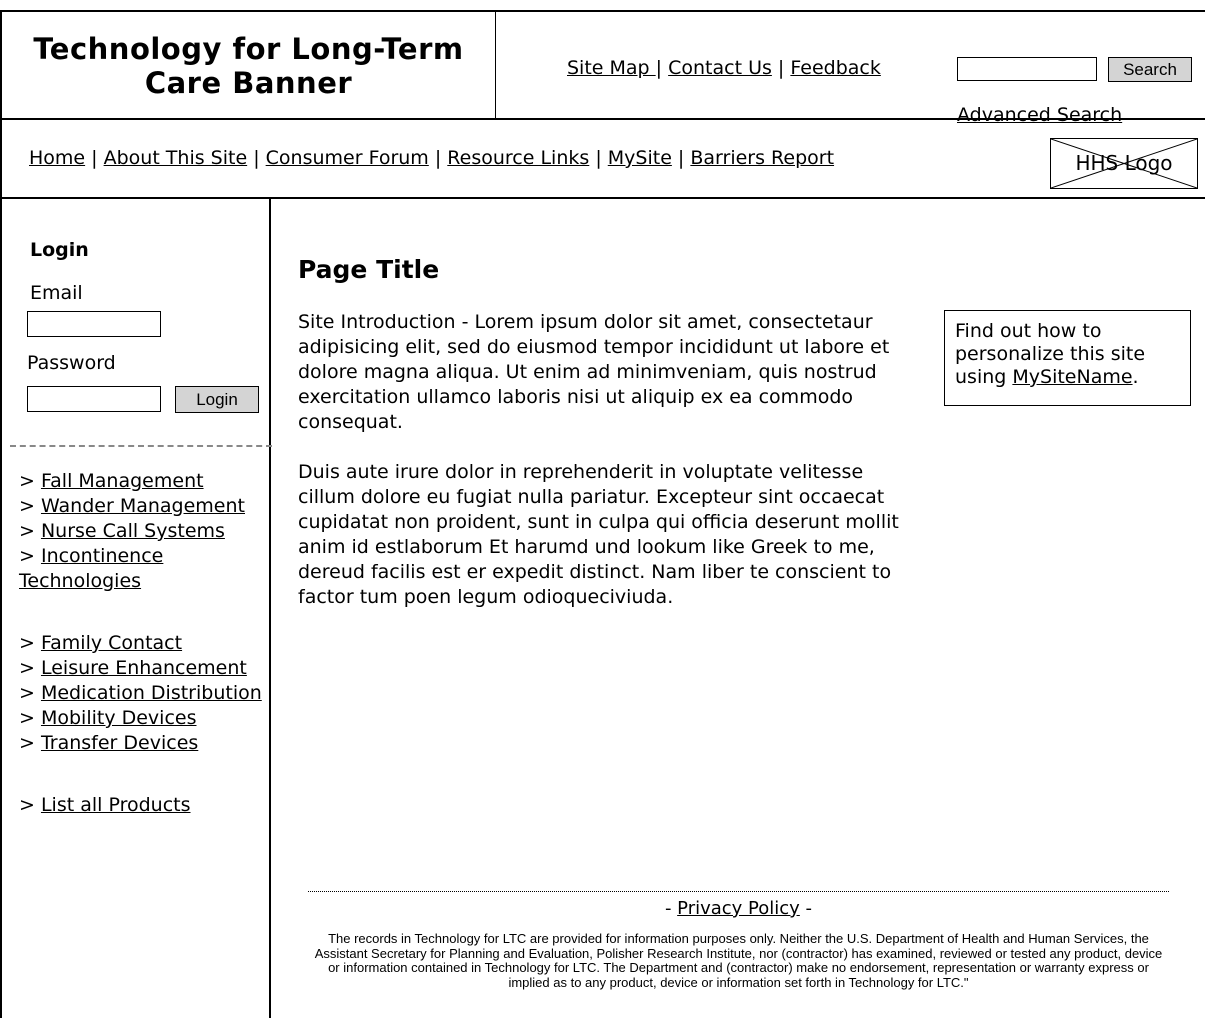 This screenshot has height=1018, width=1205. What do you see at coordinates (640, 158) in the screenshot?
I see `nav-mysite: MySite` at bounding box center [640, 158].